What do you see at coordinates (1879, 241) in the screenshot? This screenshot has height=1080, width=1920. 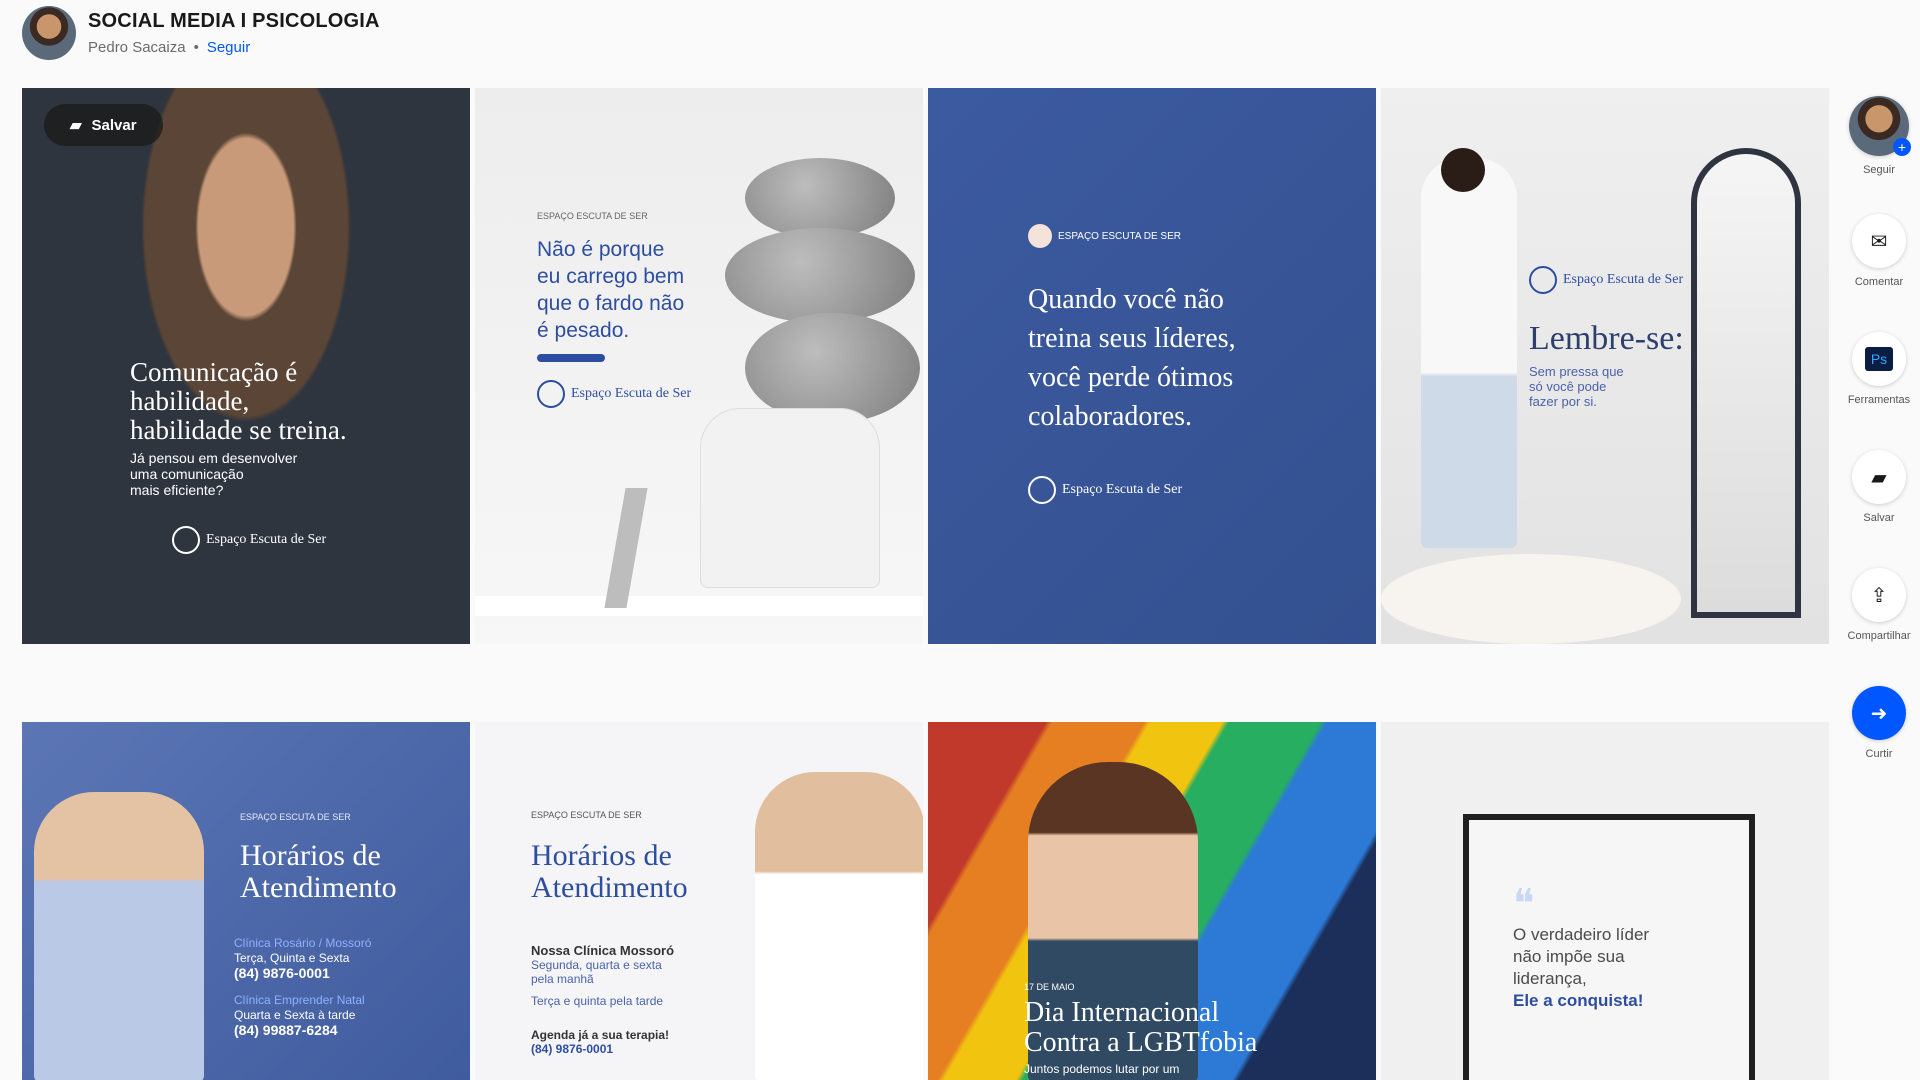 I see `comment-icon: ✉` at bounding box center [1879, 241].